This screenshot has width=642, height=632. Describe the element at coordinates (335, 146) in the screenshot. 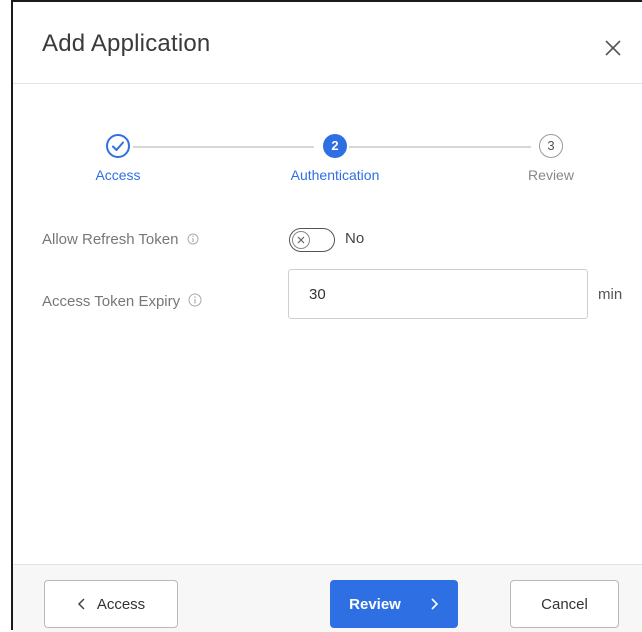

I see `step-number-2: 2` at that location.